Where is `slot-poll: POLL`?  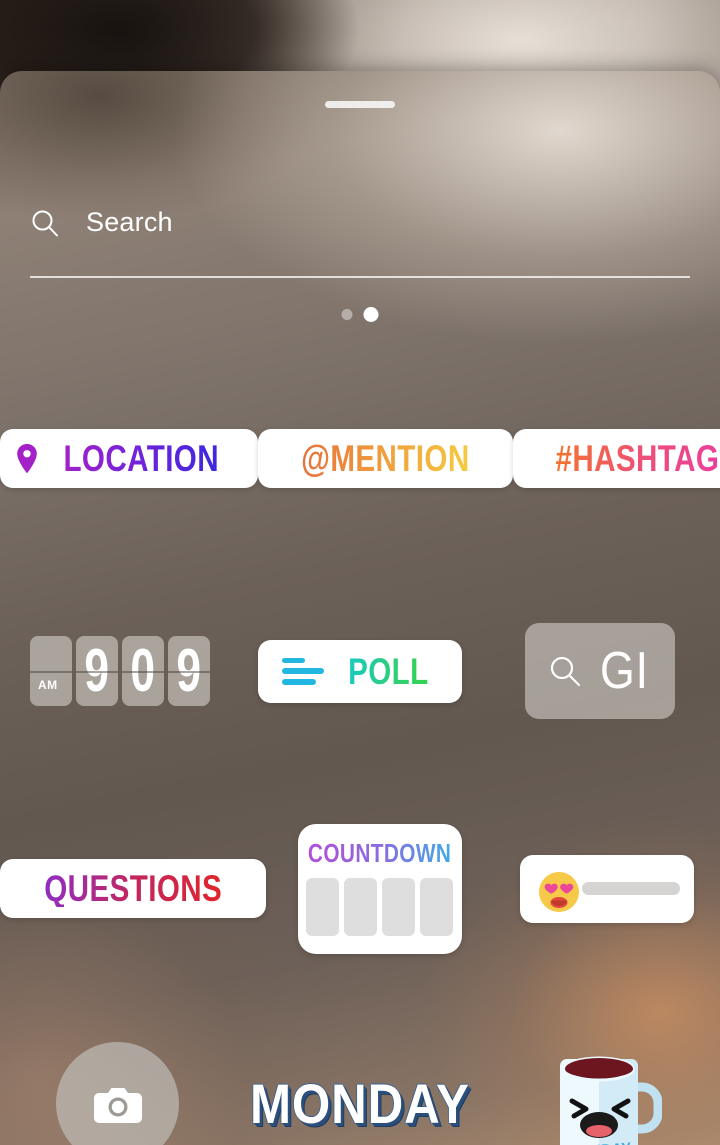
slot-poll: POLL is located at coordinates (360, 671).